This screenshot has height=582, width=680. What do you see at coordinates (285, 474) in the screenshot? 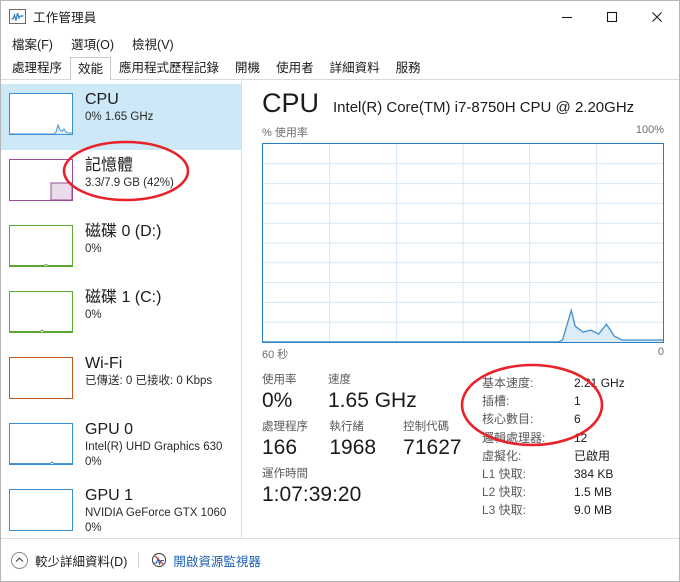
I see `stat-label: 運作時間` at bounding box center [285, 474].